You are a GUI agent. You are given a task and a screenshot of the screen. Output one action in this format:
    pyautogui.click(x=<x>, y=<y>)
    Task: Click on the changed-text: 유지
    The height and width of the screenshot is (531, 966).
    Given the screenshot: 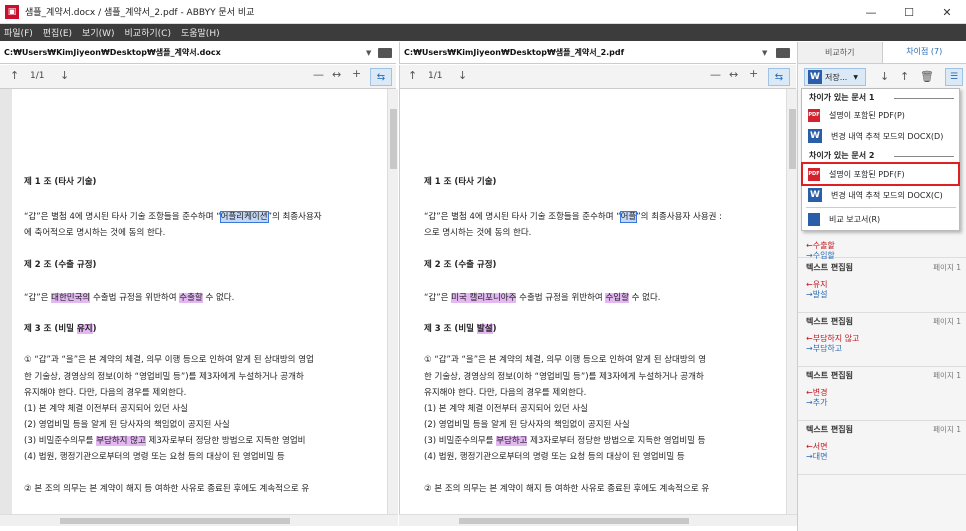 What is the action you would take?
    pyautogui.click(x=84, y=329)
    